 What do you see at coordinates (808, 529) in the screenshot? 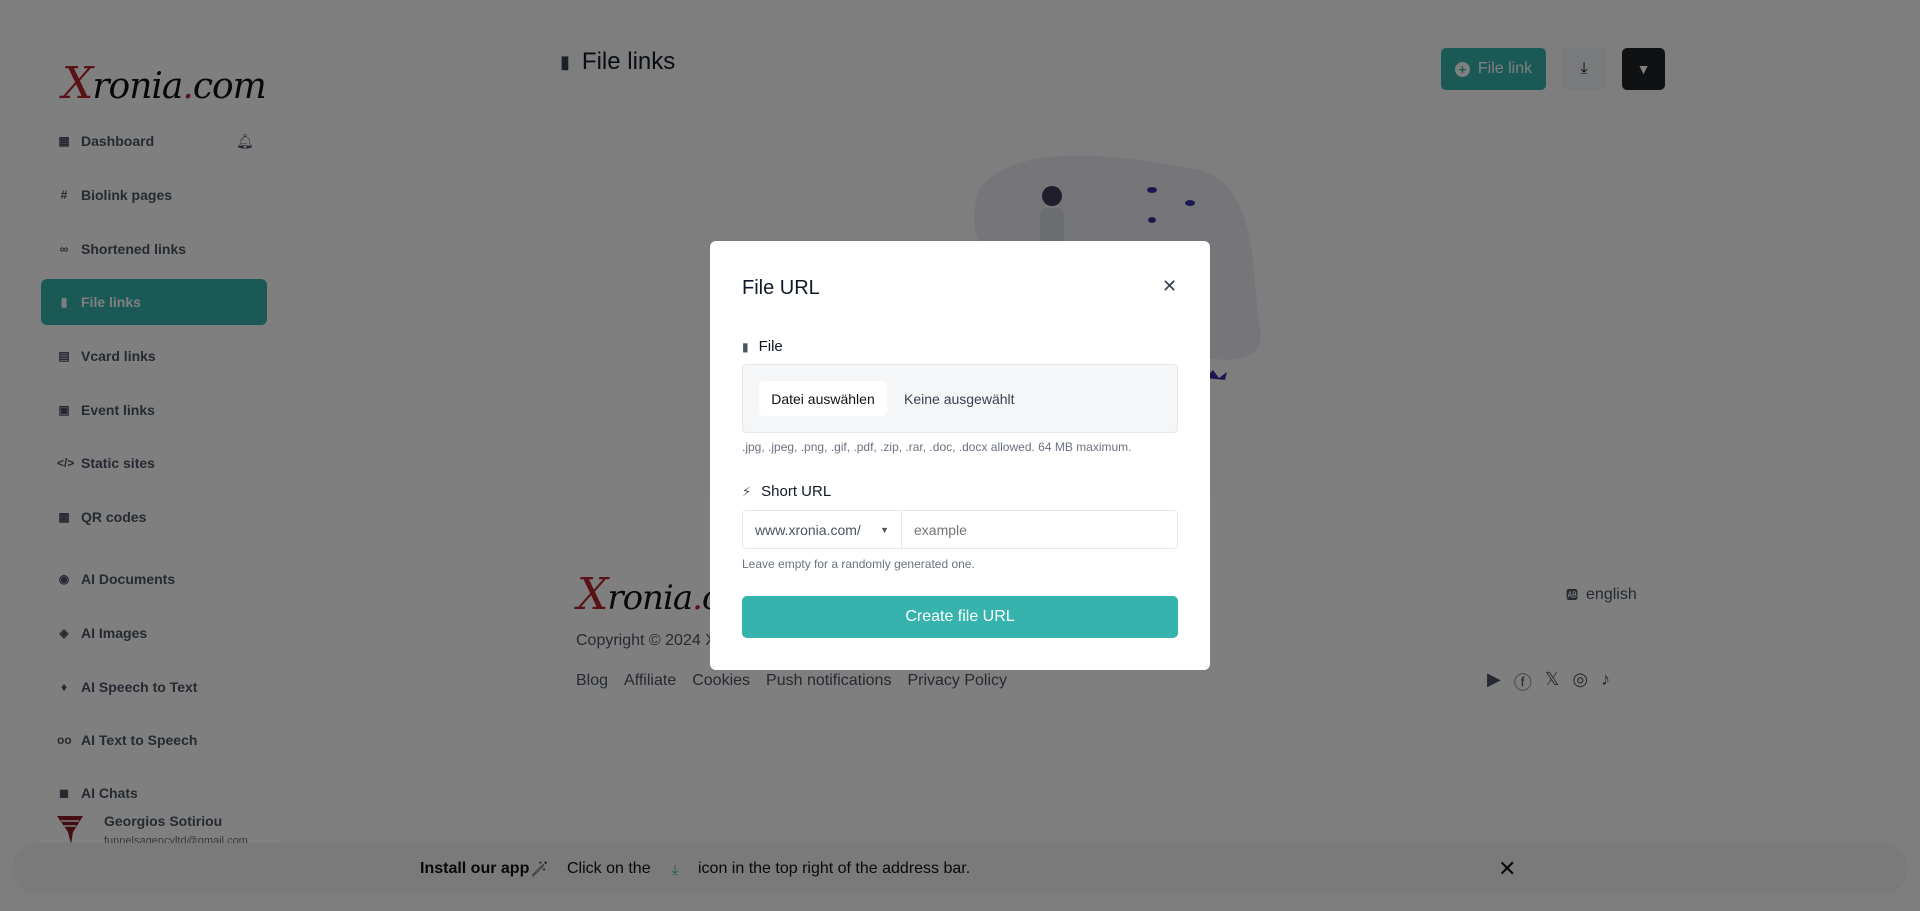
I see `domain-value: www.xronia.com/` at bounding box center [808, 529].